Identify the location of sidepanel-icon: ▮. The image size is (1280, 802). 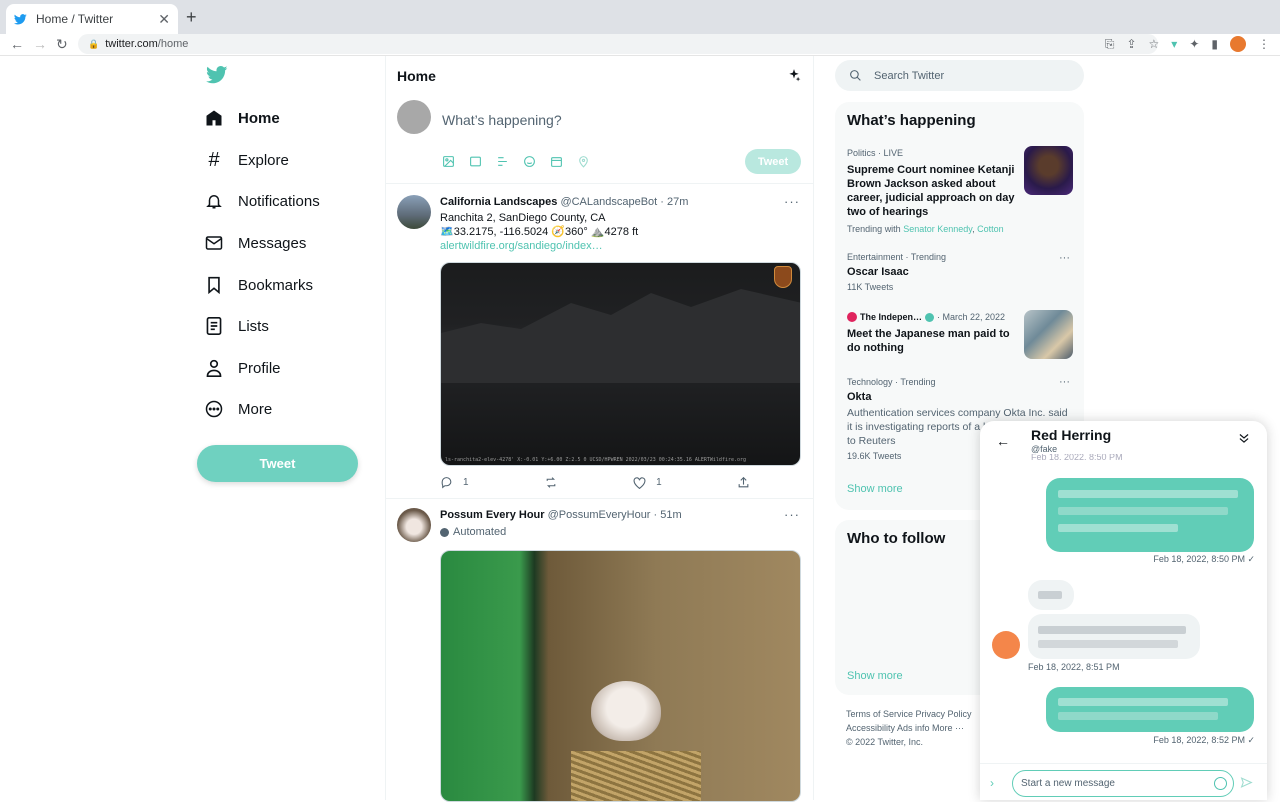
(1214, 44).